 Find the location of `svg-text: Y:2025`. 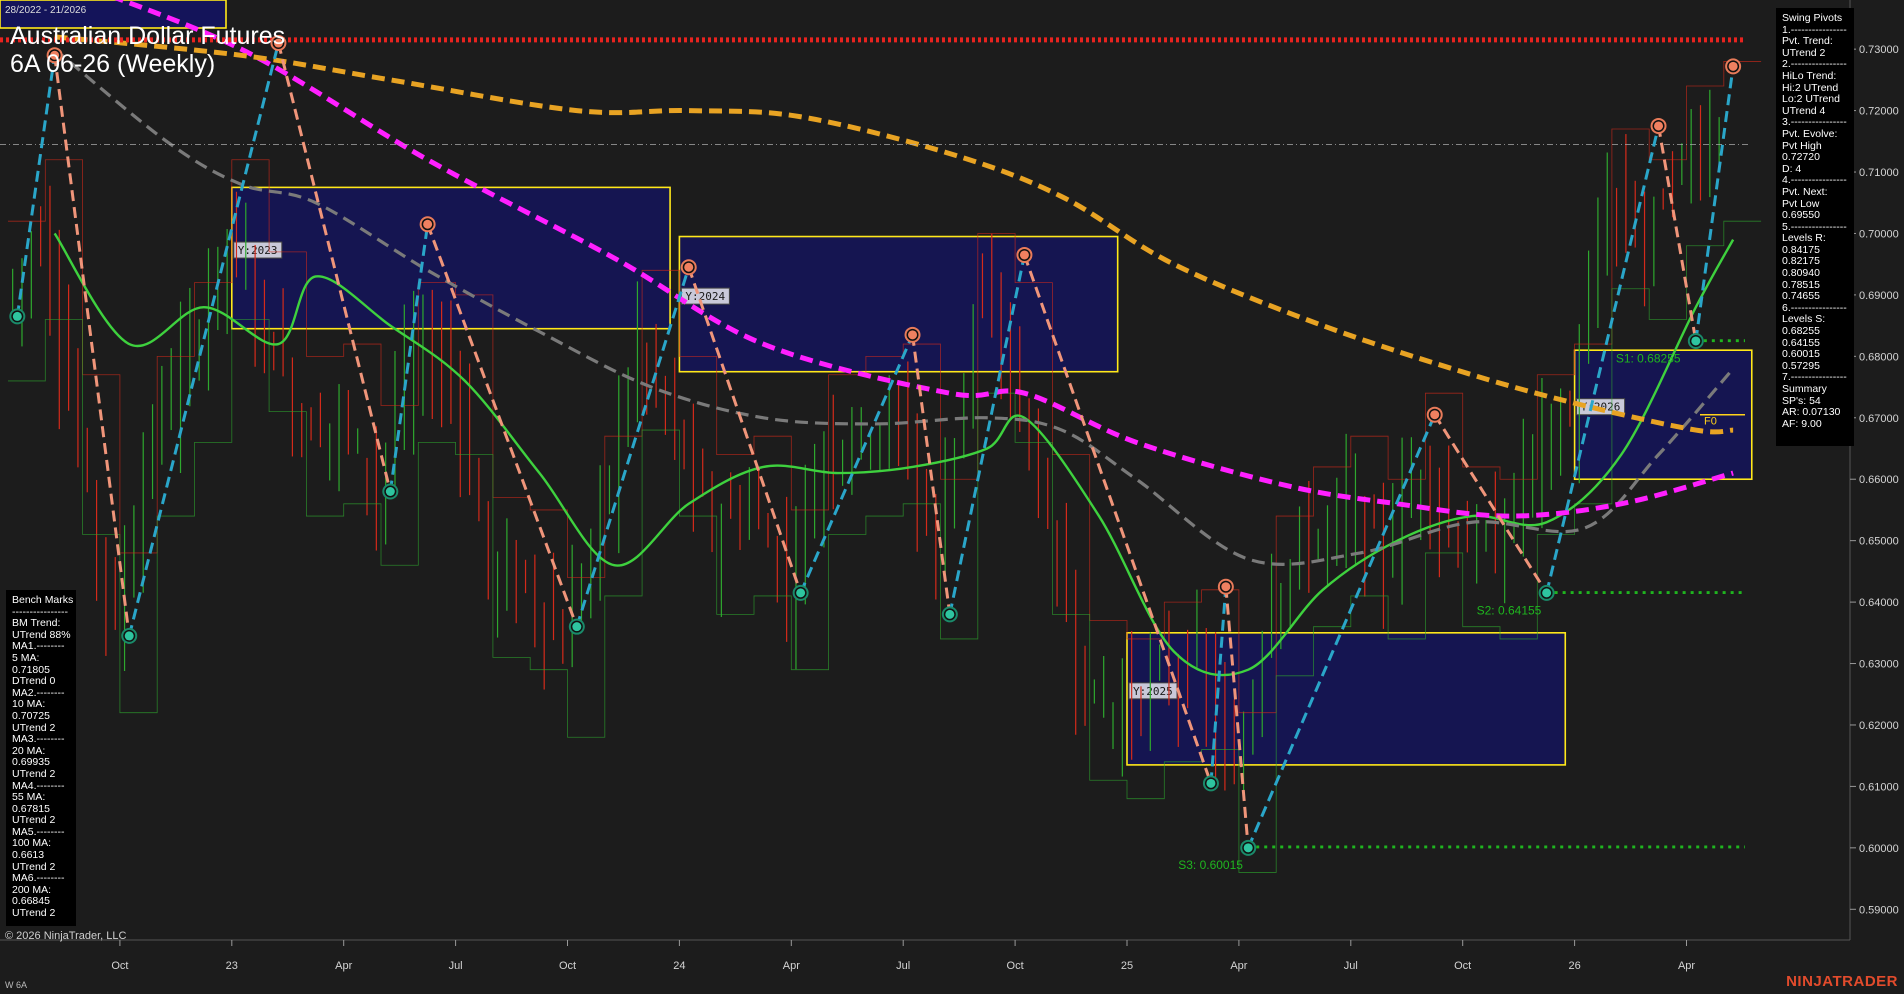

svg-text: Y:2025 is located at coordinates (1153, 691).